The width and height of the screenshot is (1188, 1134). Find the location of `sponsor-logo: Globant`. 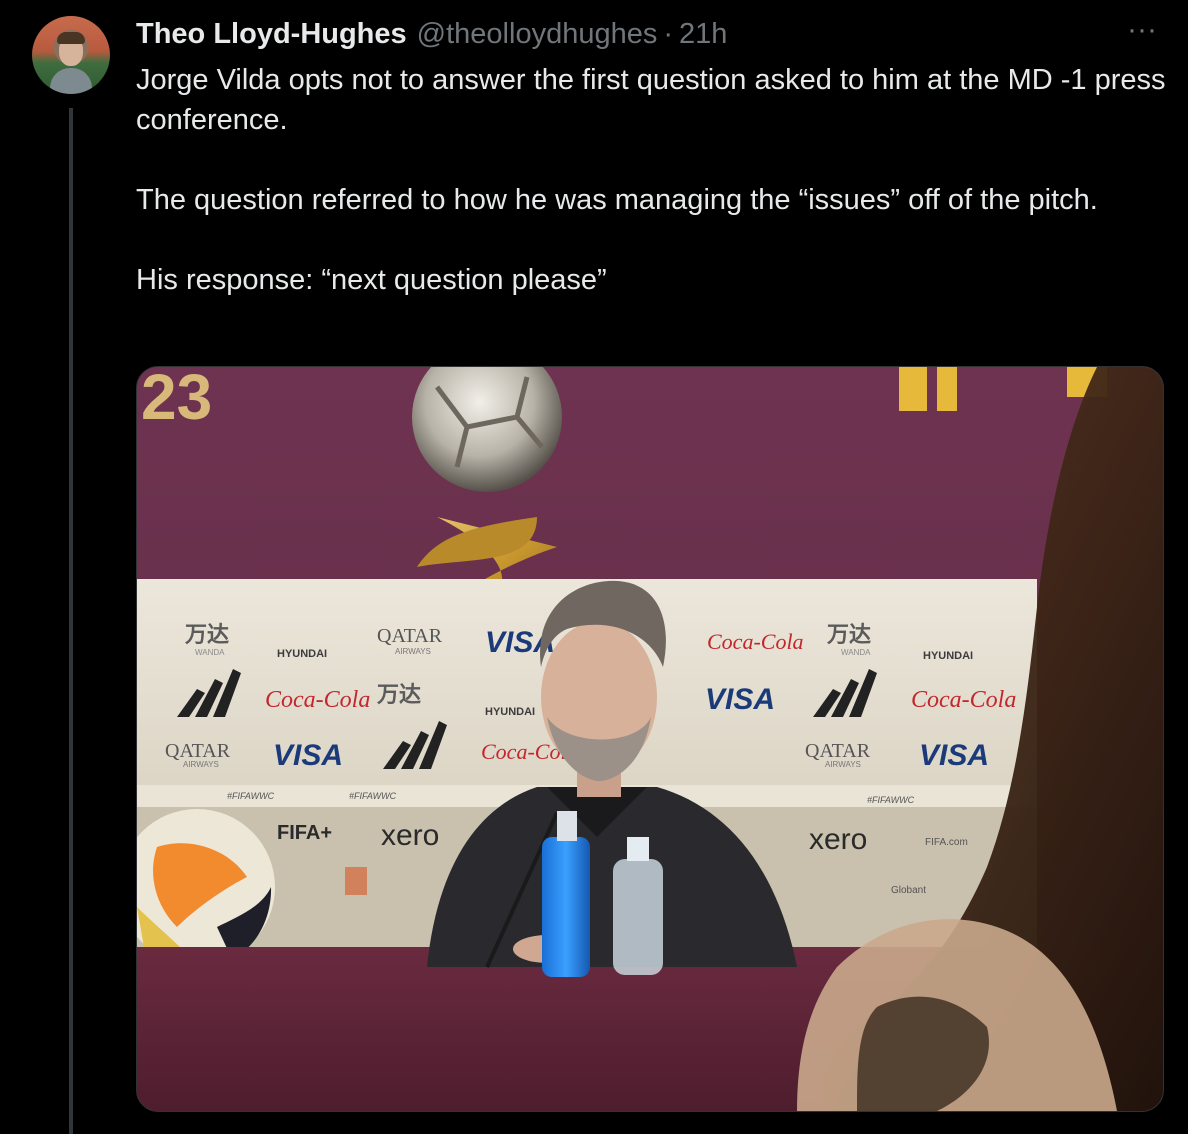

sponsor-logo: Globant is located at coordinates (908, 890).